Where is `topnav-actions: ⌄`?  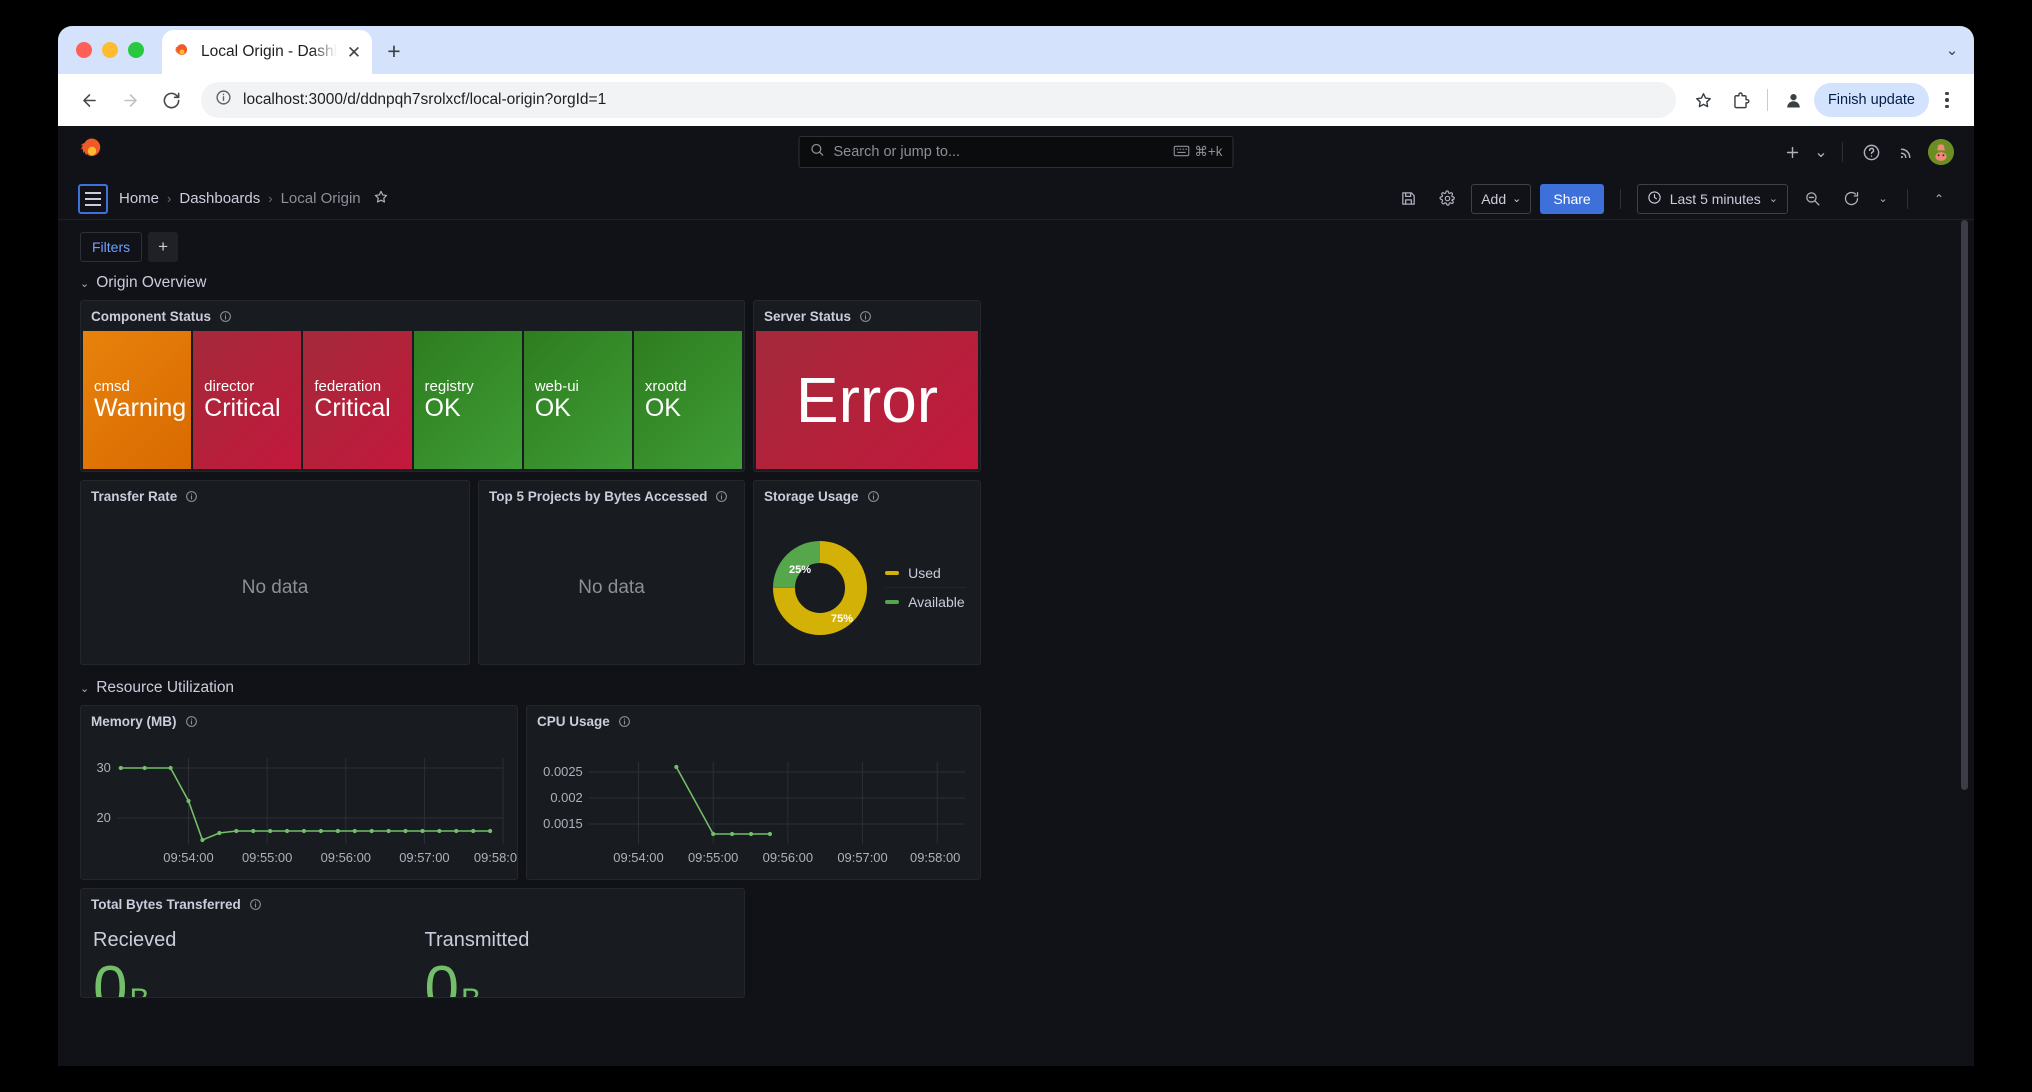
topnav-actions: ⌄ is located at coordinates (1865, 152).